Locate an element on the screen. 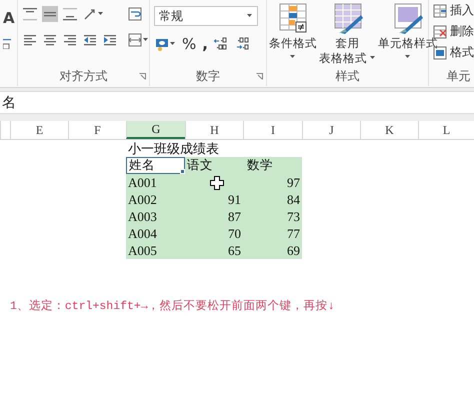 Image resolution: width=474 pixels, height=412 pixels. phonetic-icon is located at coordinates (7, 44).